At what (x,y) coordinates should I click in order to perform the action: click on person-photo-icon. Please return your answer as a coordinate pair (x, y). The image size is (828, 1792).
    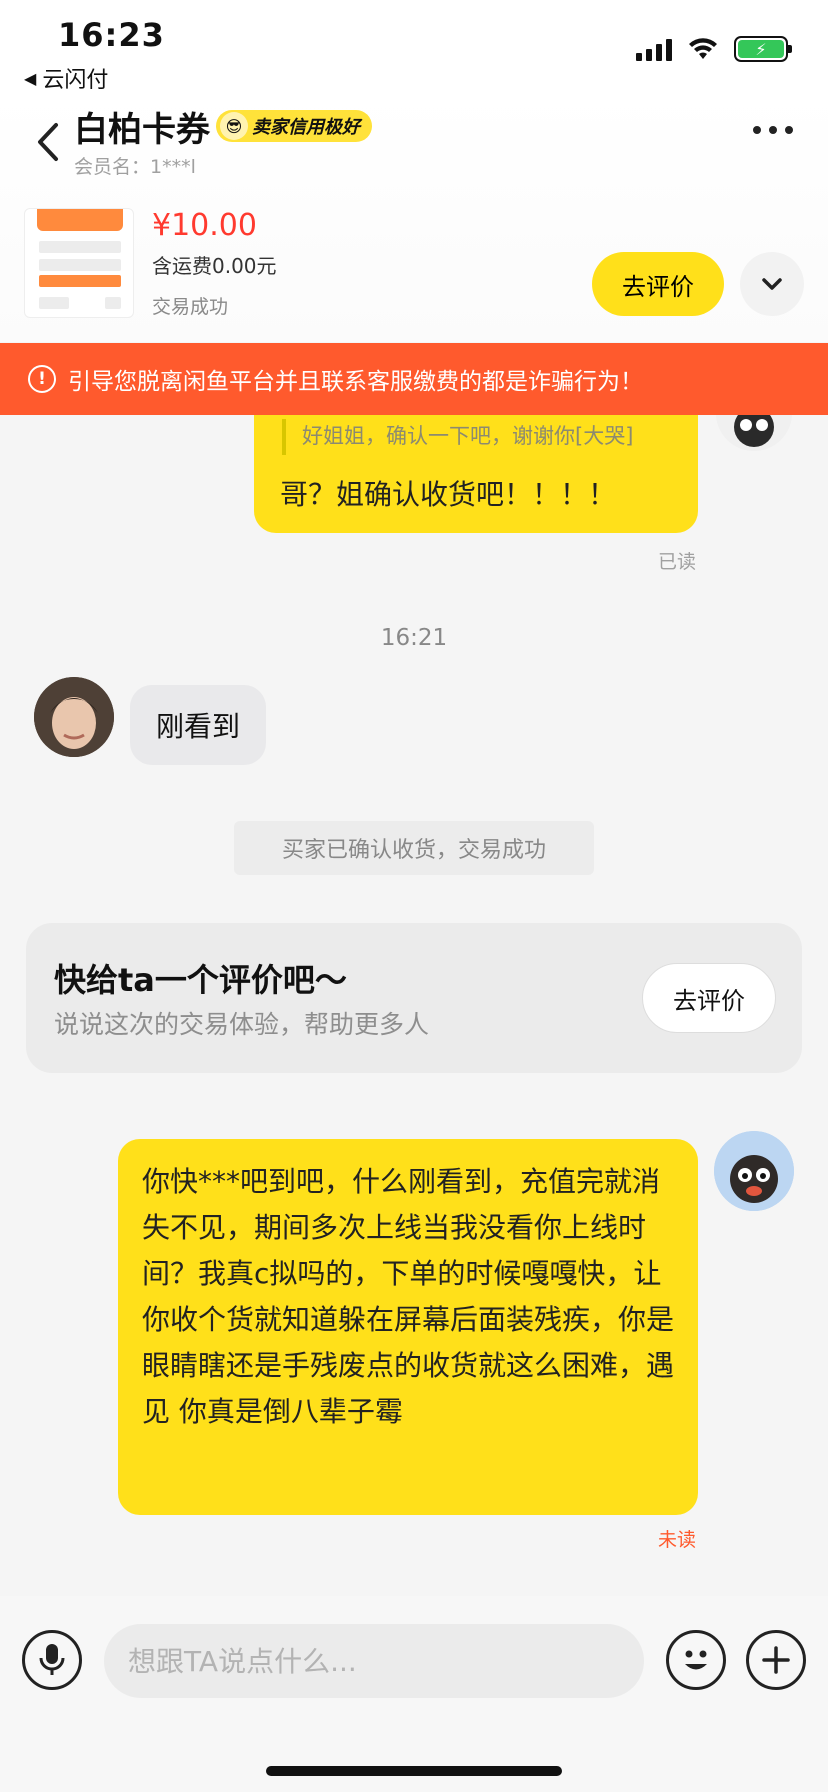
    Looking at the image, I should click on (74, 717).